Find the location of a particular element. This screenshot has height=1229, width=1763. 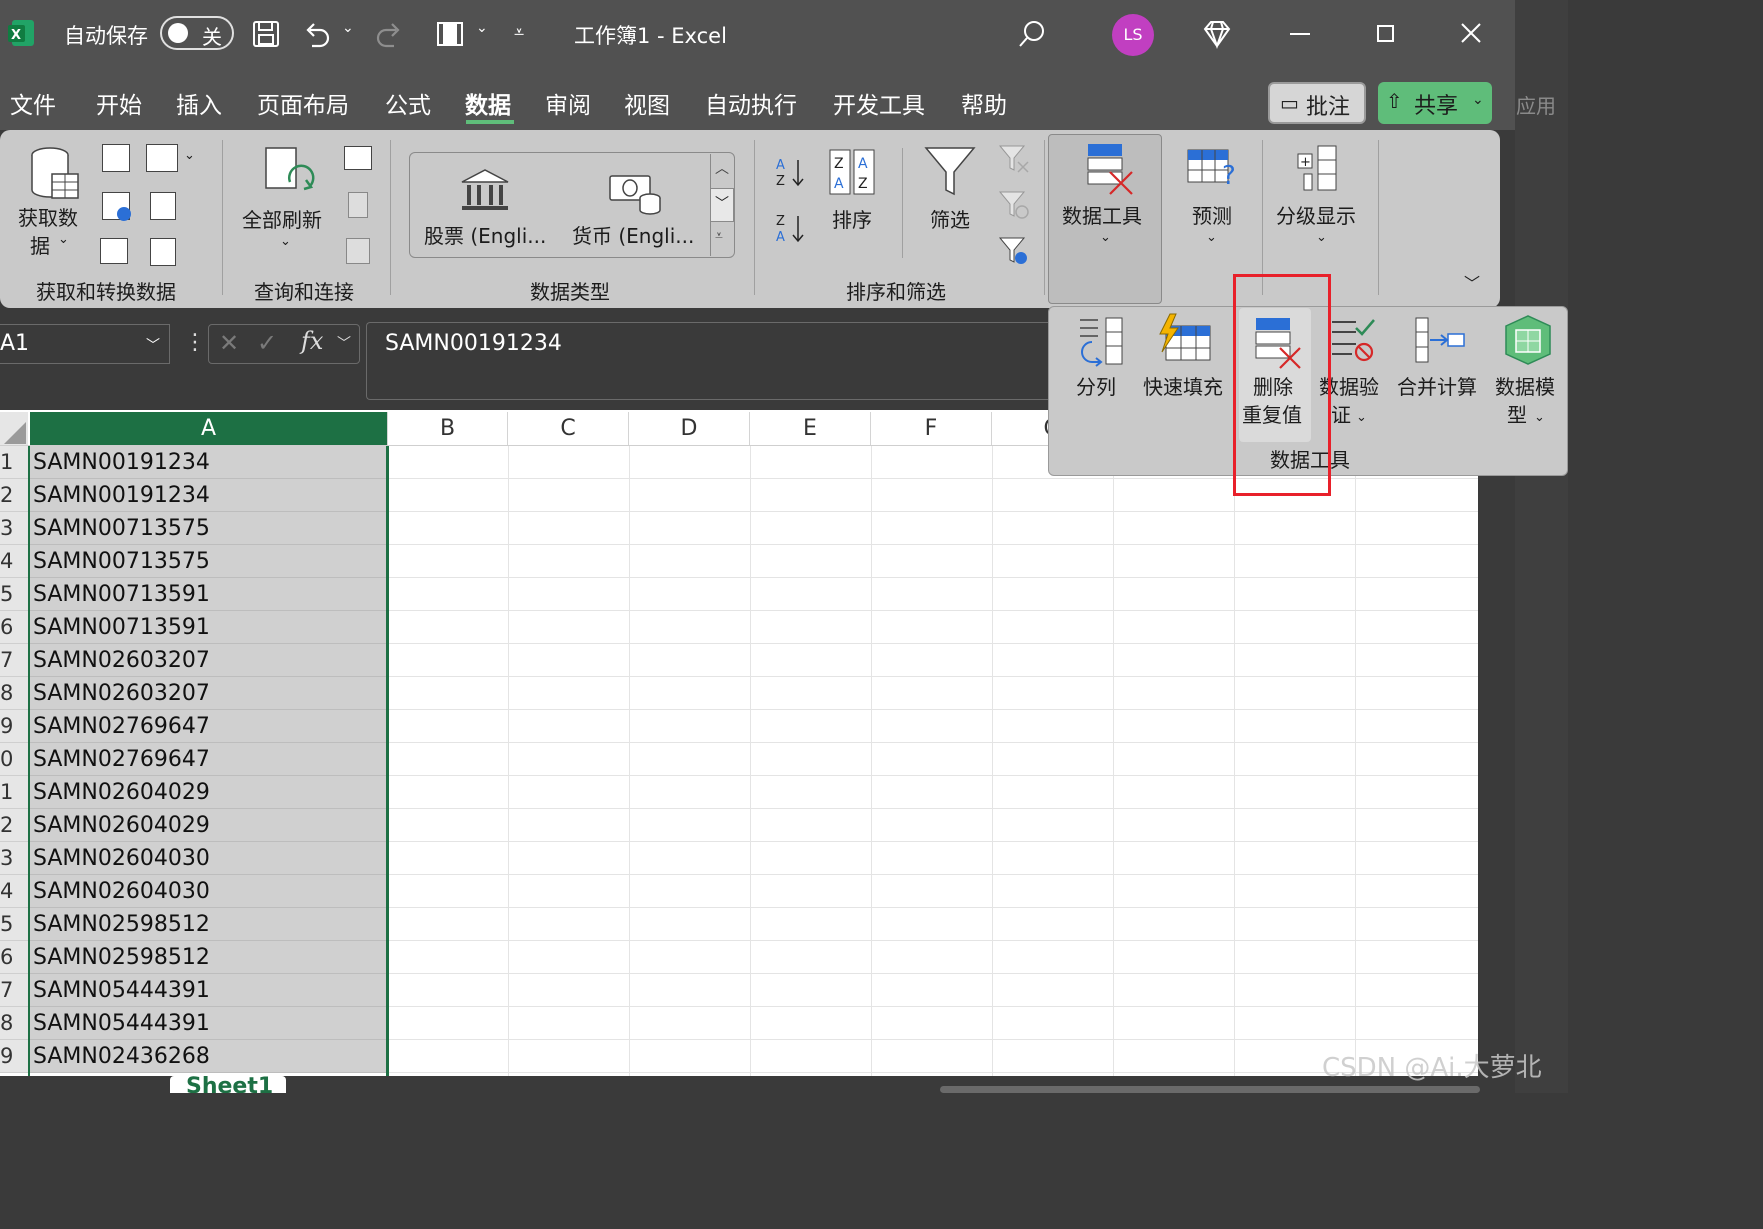

column-header-f: F is located at coordinates (931, 429).